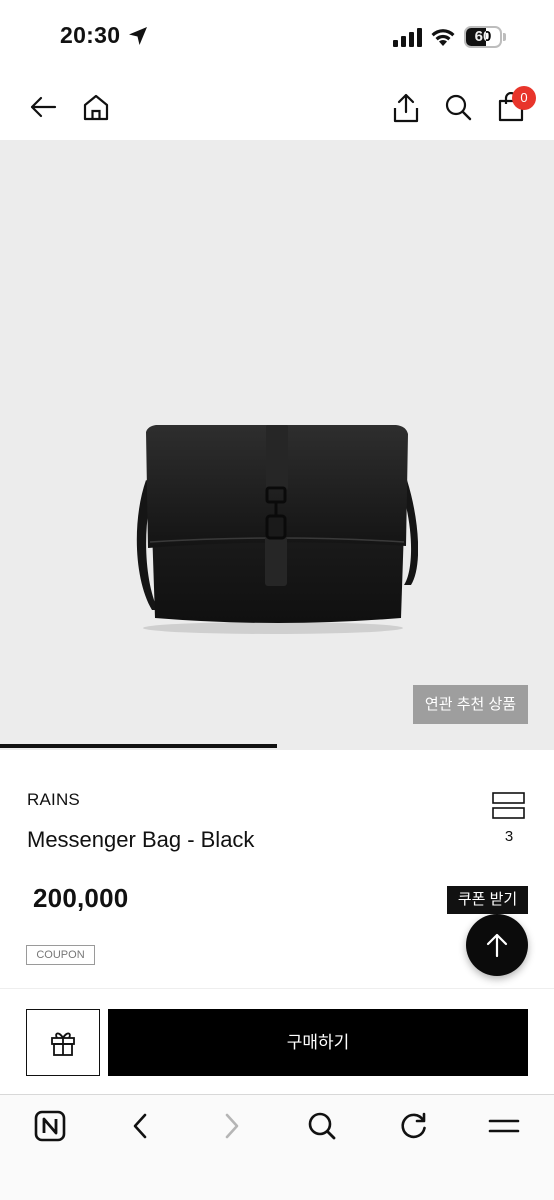 Image resolution: width=554 pixels, height=1200 pixels. Describe the element at coordinates (90, 35) in the screenshot. I see `status-time: 20:30` at that location.